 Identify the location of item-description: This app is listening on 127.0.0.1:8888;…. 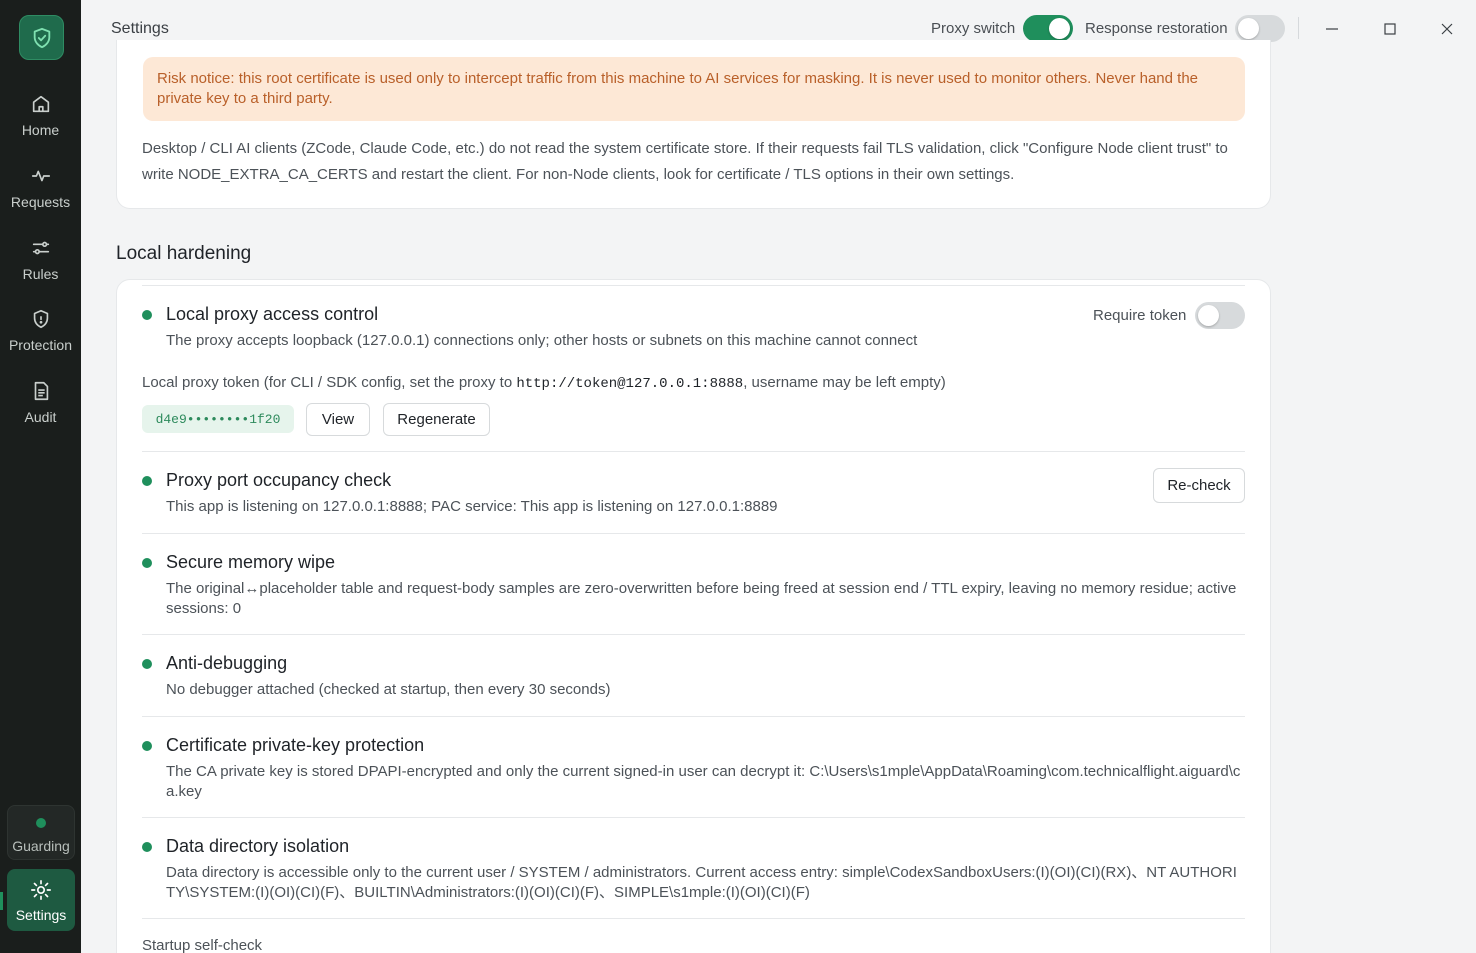
(472, 506).